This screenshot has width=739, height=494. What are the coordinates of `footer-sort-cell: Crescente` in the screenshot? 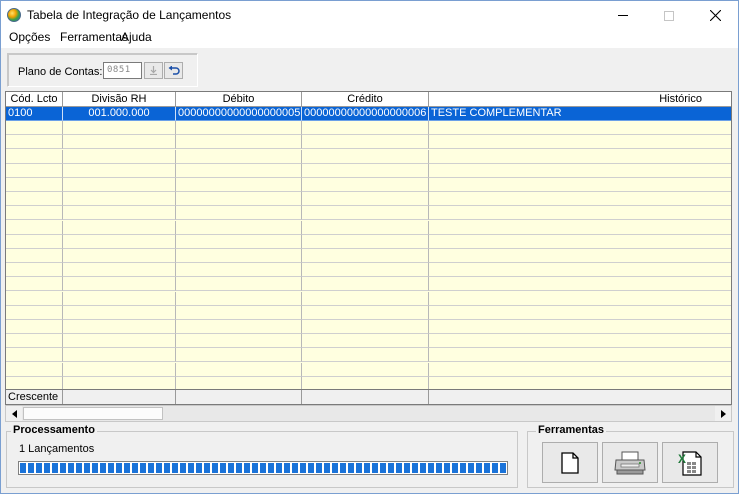 It's located at (34, 397).